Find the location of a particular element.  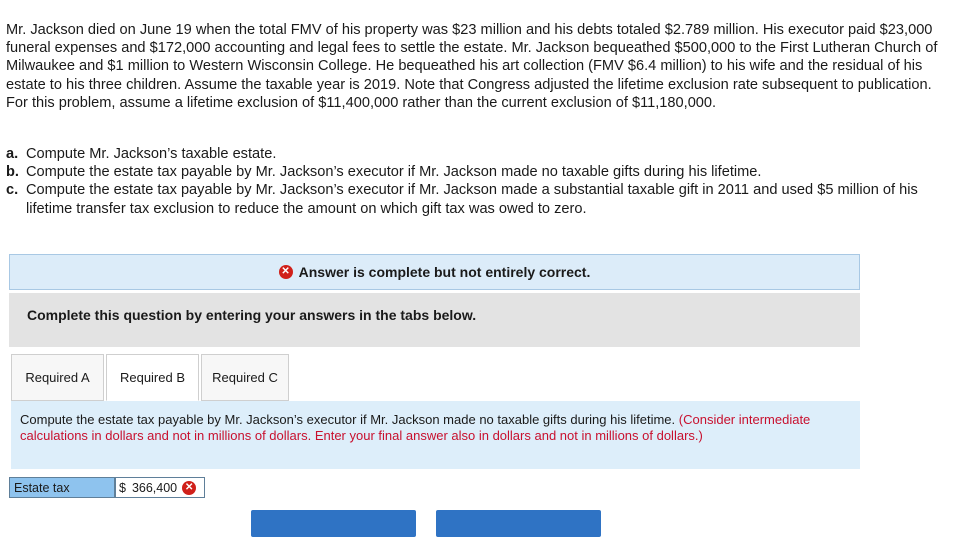

estate-tax-input: $ 366,400 ✕ is located at coordinates (160, 487).